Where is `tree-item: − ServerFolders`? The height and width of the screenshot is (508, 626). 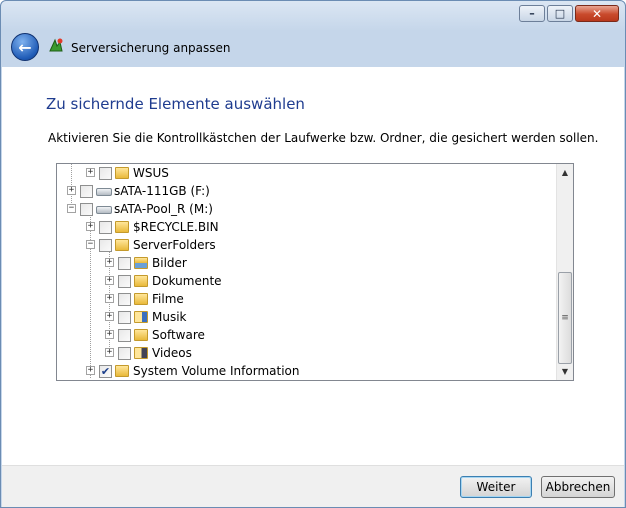 tree-item: − ServerFolders is located at coordinates (307, 245).